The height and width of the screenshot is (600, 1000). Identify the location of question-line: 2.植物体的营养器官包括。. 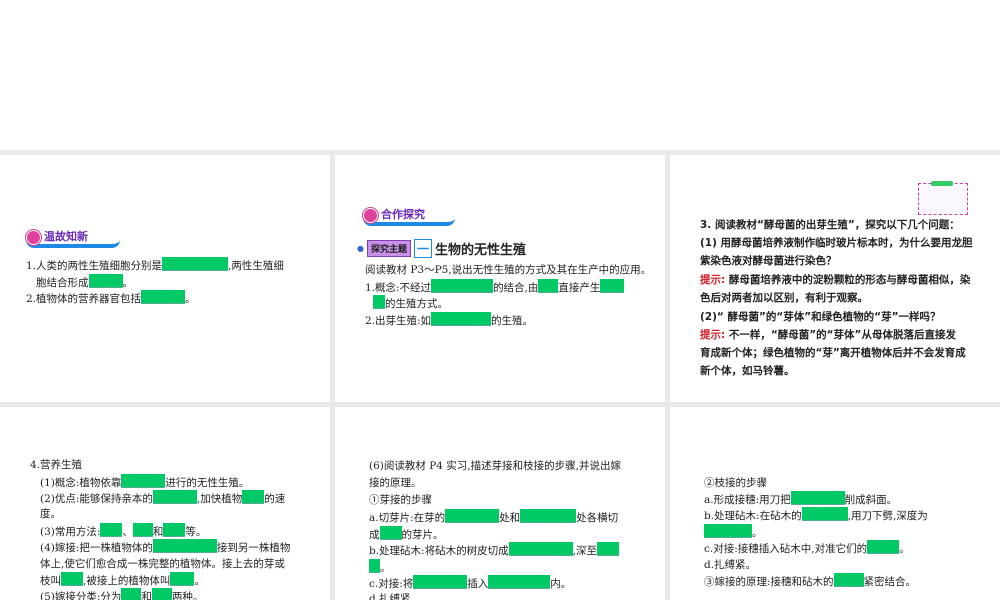
(111, 298).